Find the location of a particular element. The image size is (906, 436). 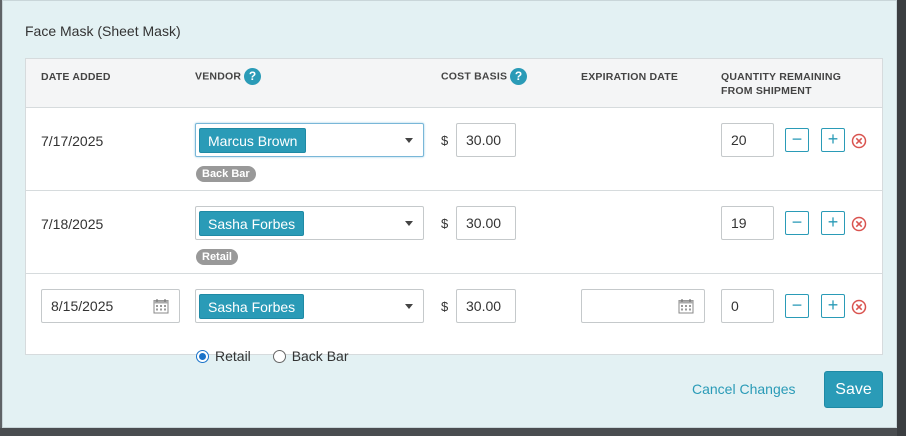

header-expiration-date: EXPIRATION DATE is located at coordinates (630, 77).